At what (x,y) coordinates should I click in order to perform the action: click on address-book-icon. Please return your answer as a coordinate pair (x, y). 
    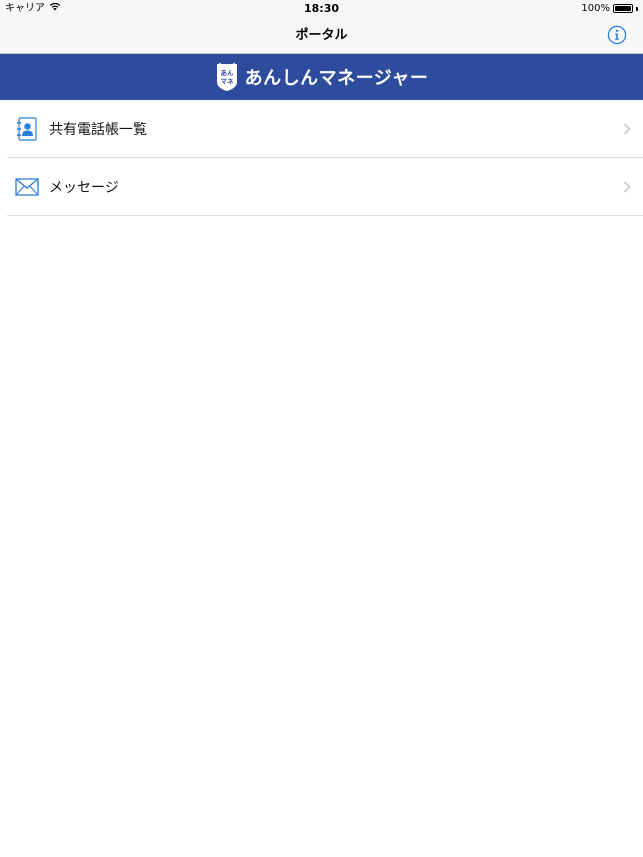
    Looking at the image, I should click on (27, 129).